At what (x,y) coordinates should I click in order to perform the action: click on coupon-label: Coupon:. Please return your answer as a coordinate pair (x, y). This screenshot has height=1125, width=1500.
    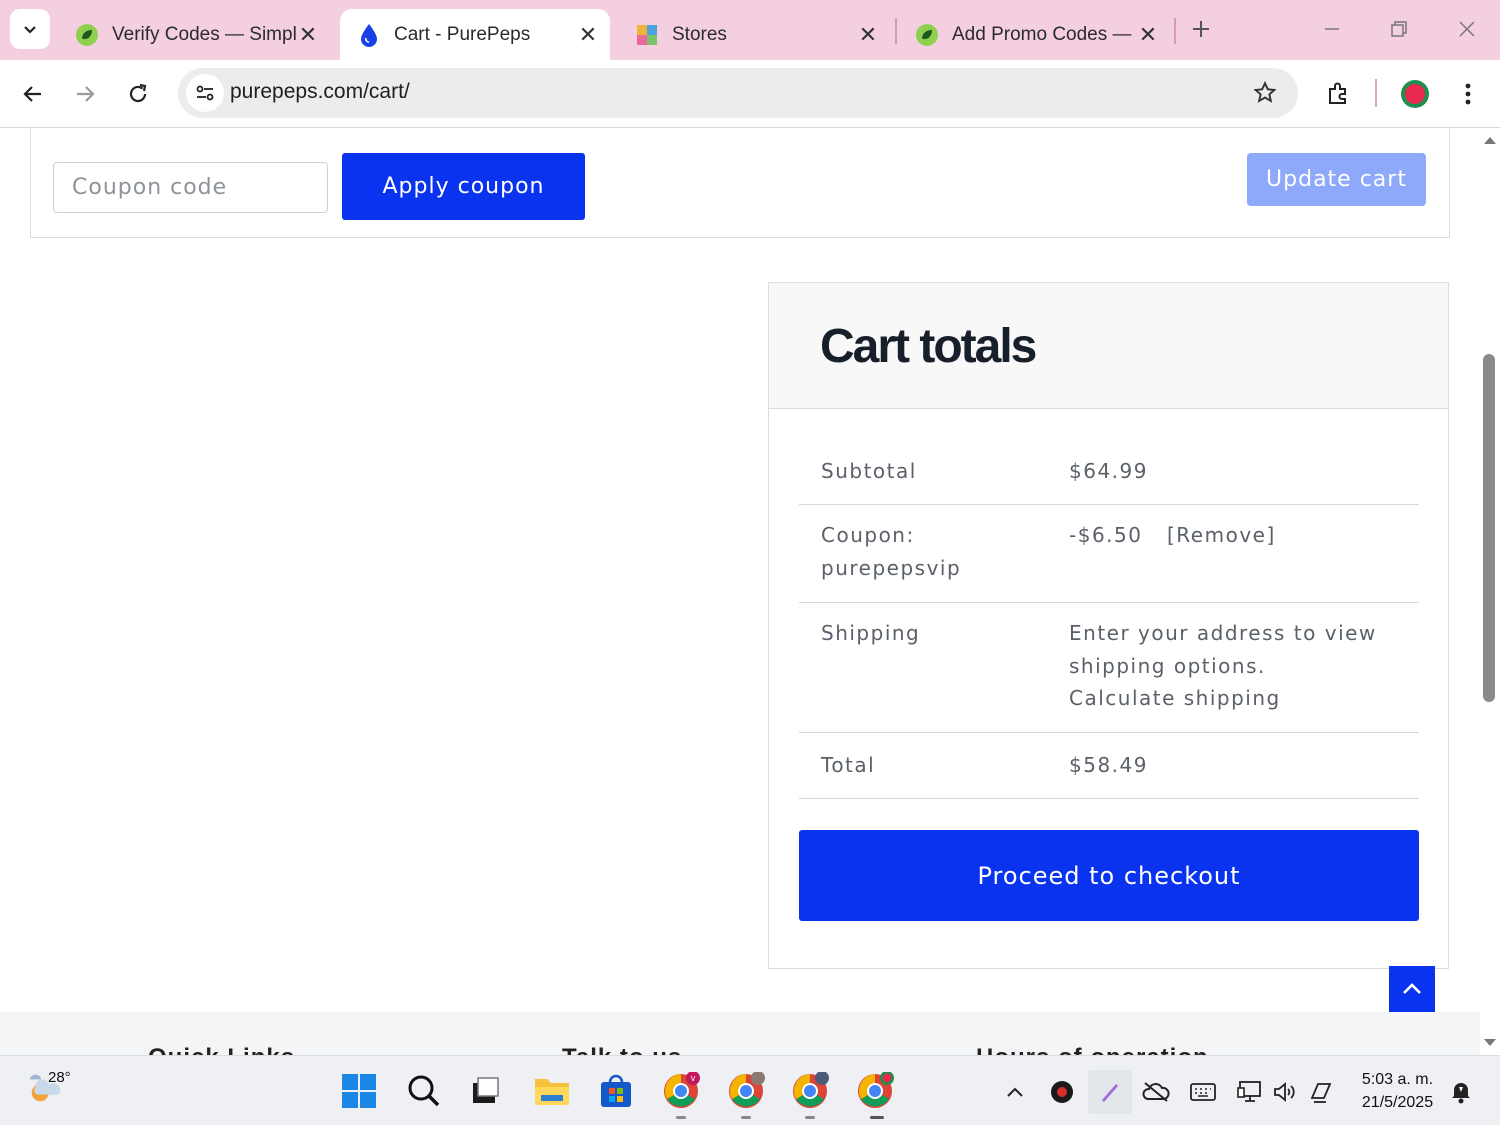
    Looking at the image, I should click on (868, 535).